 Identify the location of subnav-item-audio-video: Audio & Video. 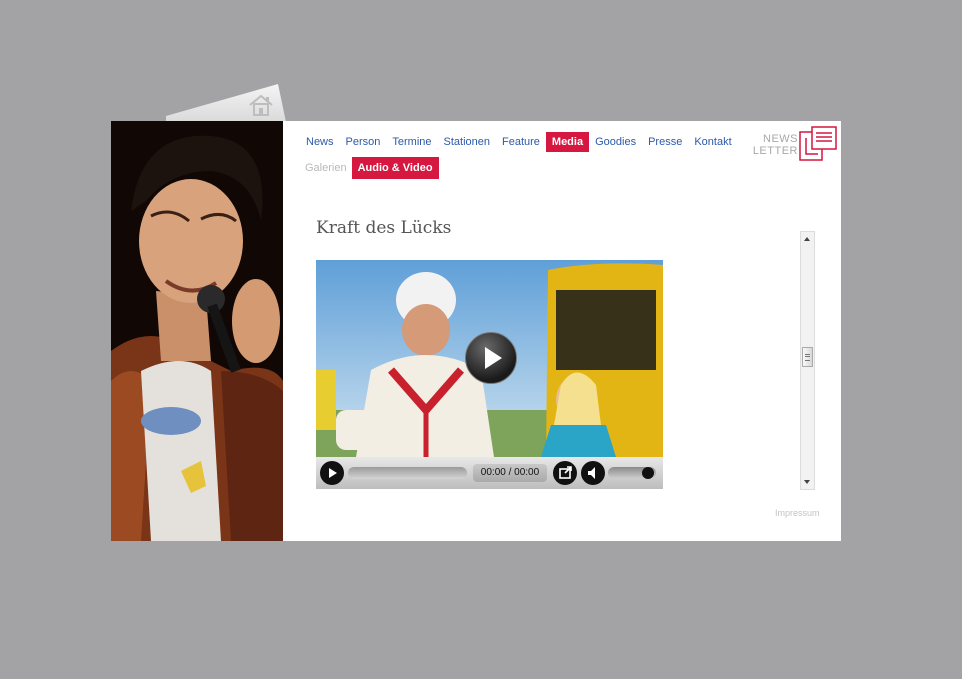
(395, 168).